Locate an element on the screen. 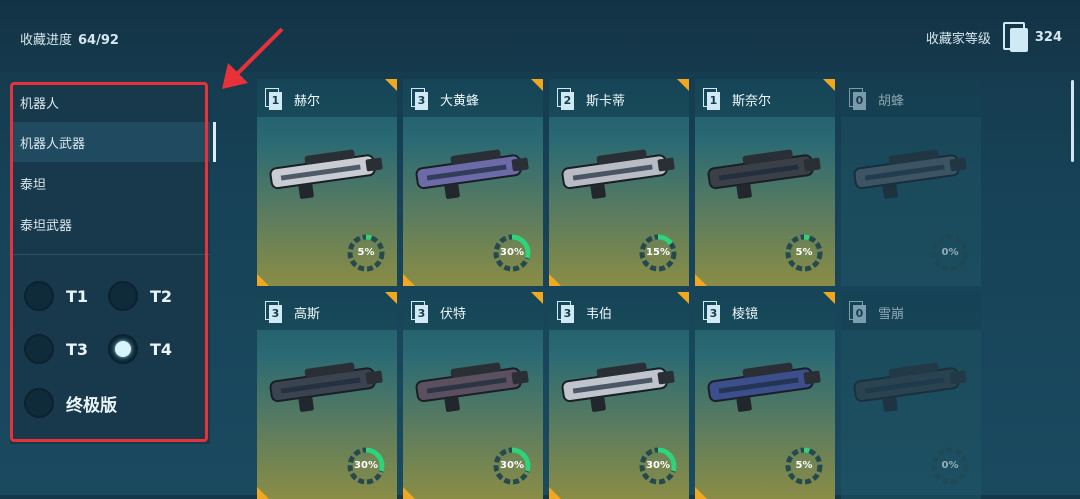 This screenshot has width=1080, height=499. item-card: 1 赫尔 5% is located at coordinates (327, 182).